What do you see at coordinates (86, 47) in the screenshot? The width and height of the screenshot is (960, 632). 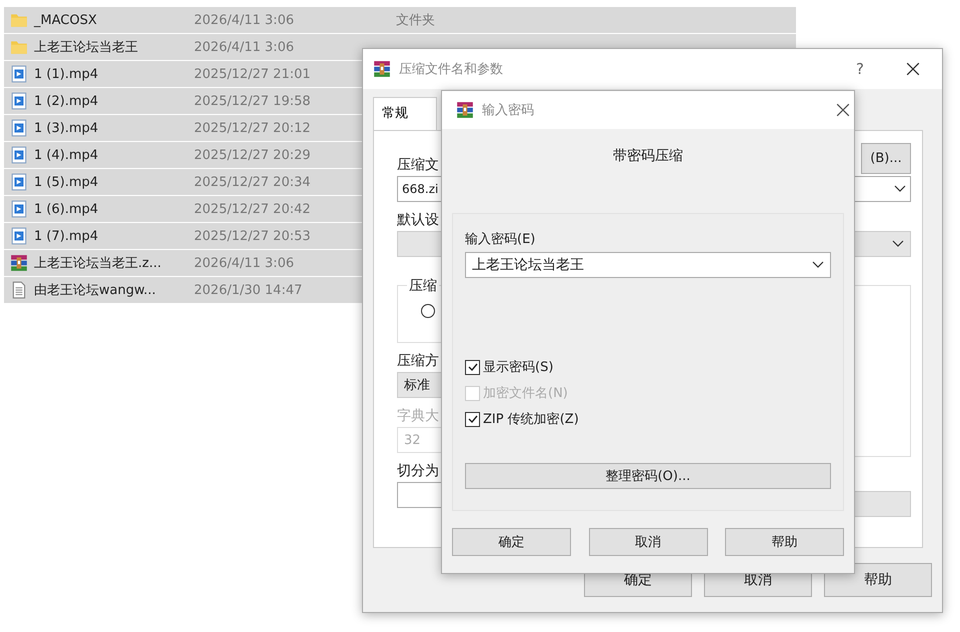 I see `file-name: 上老王论坛当老王` at bounding box center [86, 47].